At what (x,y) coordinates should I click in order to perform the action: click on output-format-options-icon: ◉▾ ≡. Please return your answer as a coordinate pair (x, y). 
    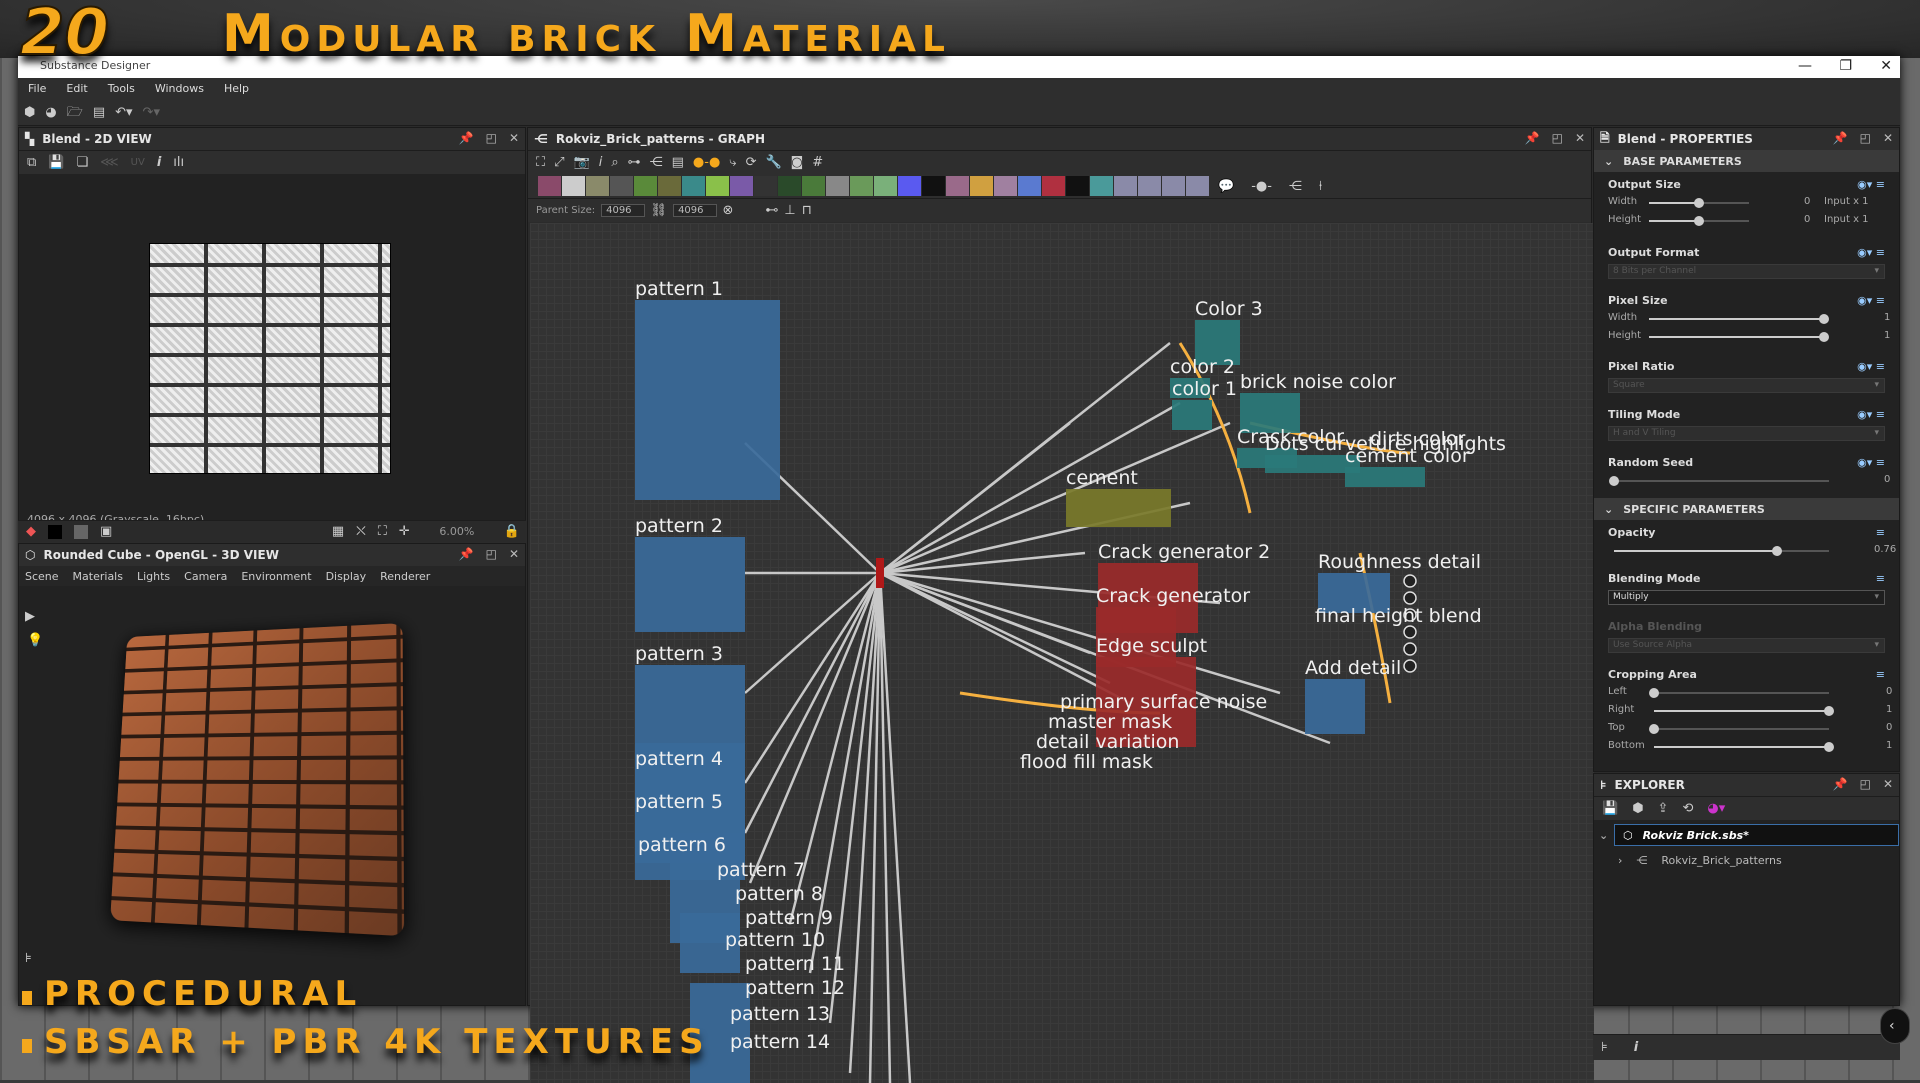
    Looking at the image, I should click on (1871, 252).